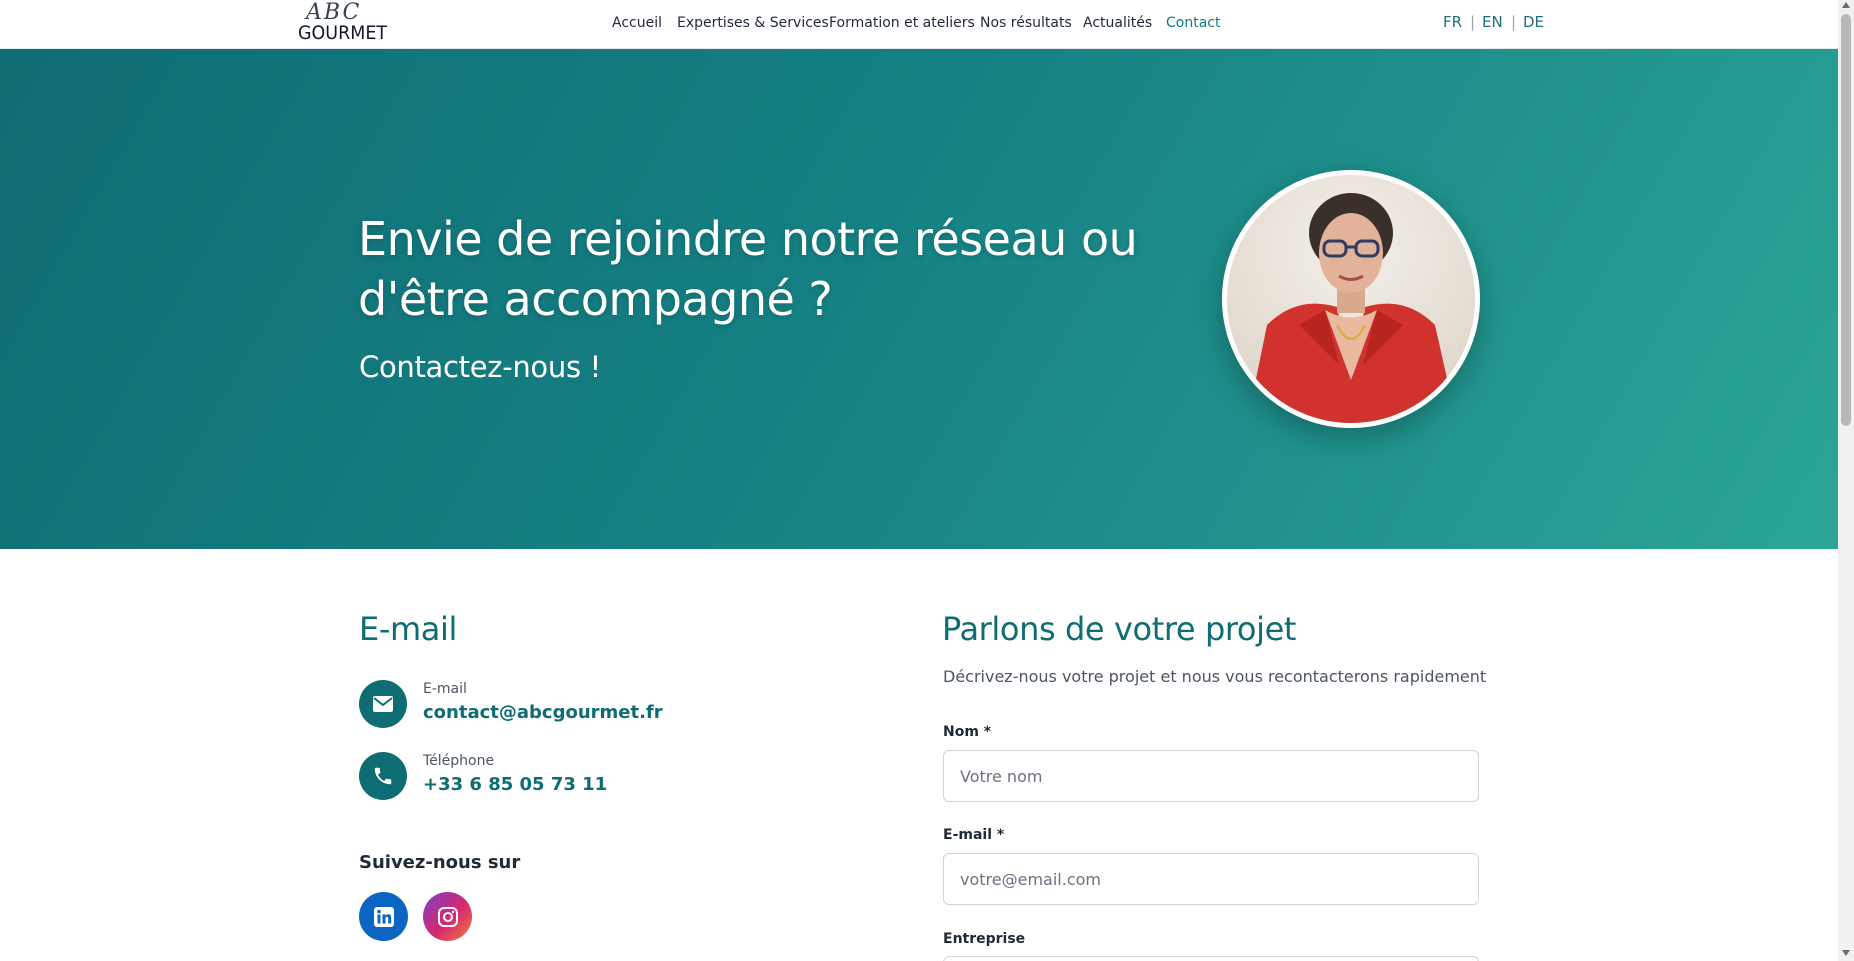 Image resolution: width=1854 pixels, height=961 pixels. What do you see at coordinates (440, 862) in the screenshot?
I see `follow-heading: Suivez-nous sur` at bounding box center [440, 862].